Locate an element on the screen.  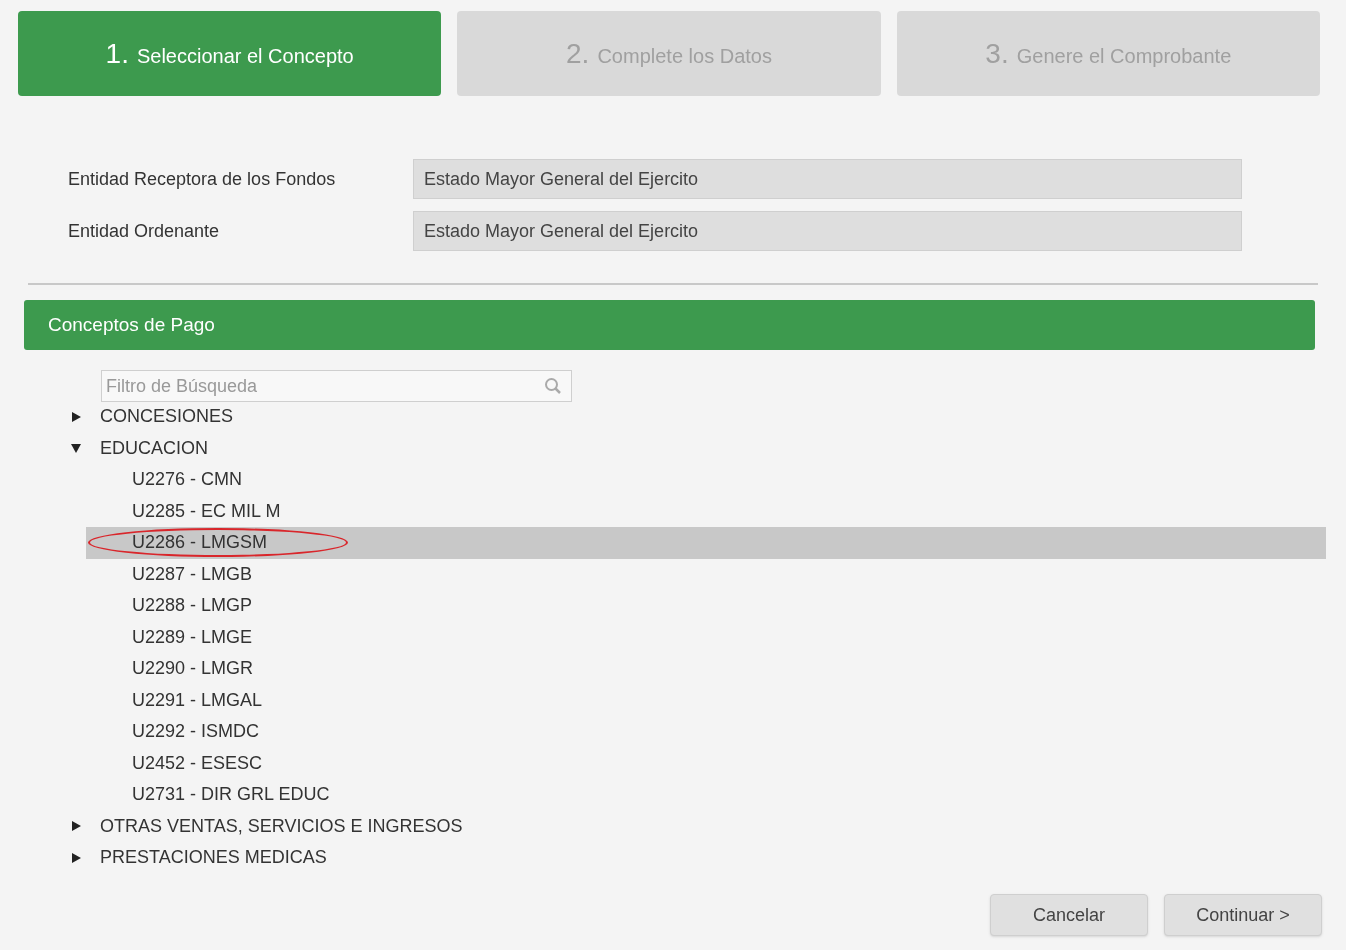
tree-item: EDUCACION is located at coordinates (154, 448).